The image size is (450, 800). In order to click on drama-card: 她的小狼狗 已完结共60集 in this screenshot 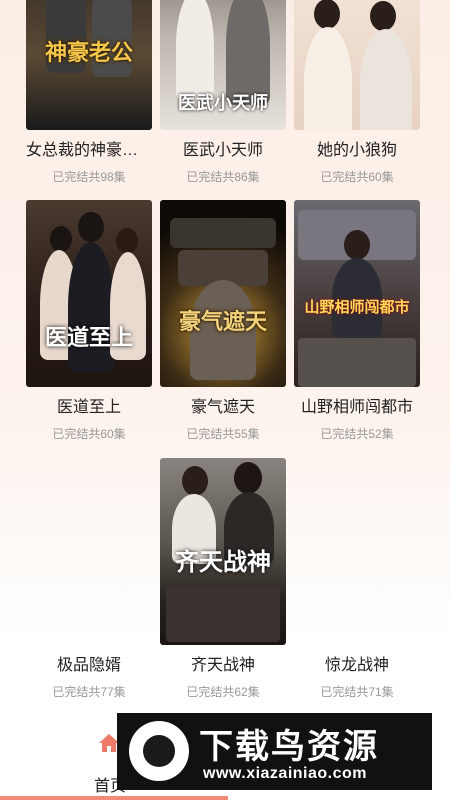, I will do `click(357, 92)`.